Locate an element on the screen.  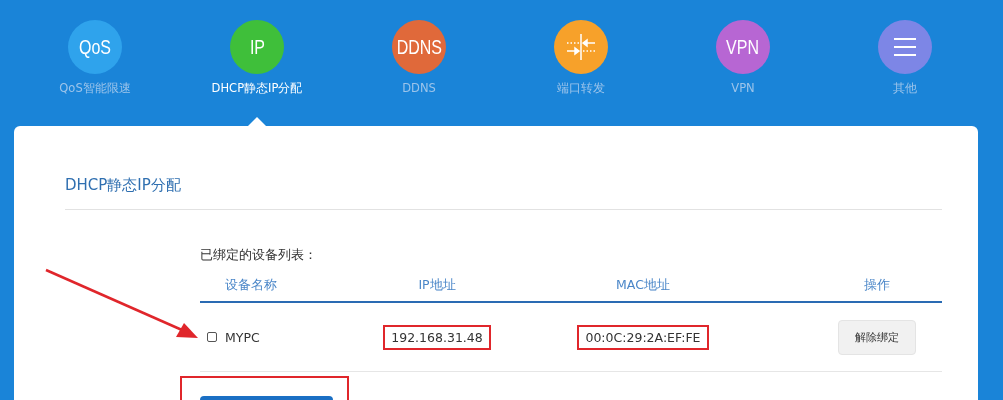
device-name: MYPC is located at coordinates (242, 337).